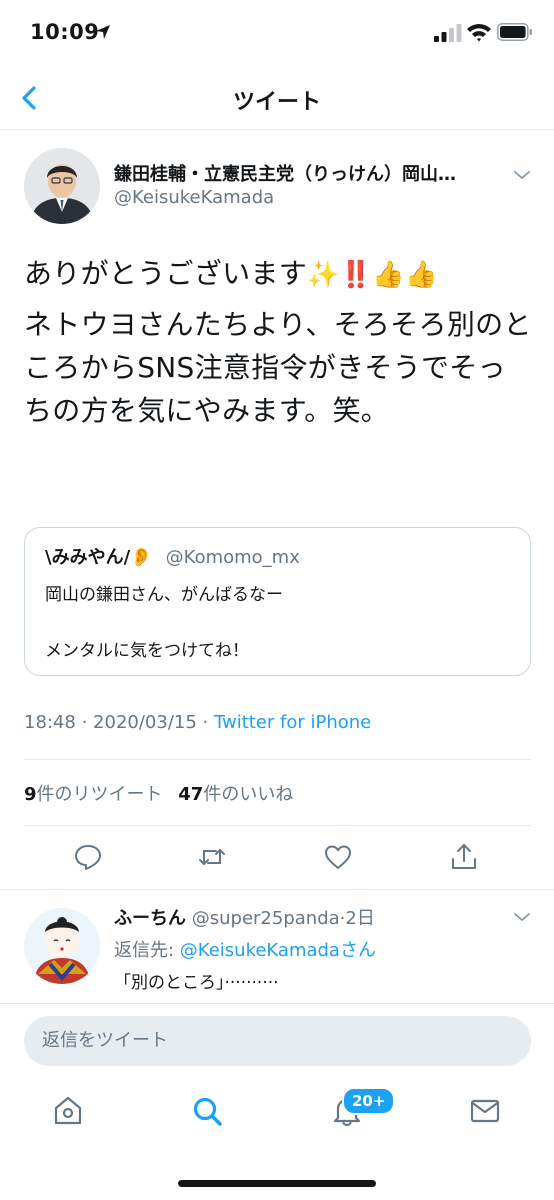 Image resolution: width=554 pixels, height=1200 pixels. Describe the element at coordinates (103, 32) in the screenshot. I see `location-arrow-icon` at that location.